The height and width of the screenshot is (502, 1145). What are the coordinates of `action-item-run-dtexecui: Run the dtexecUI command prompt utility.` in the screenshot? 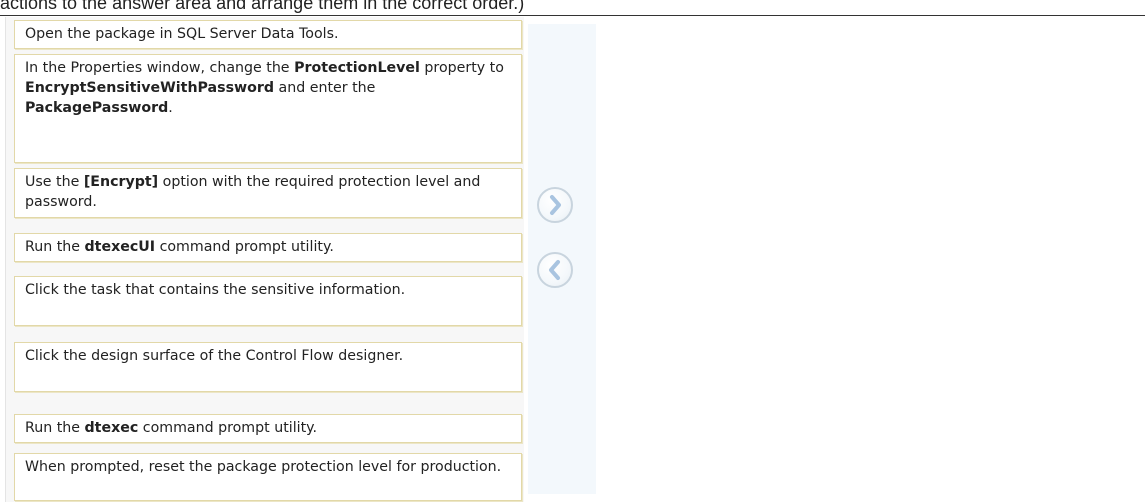 It's located at (268, 247).